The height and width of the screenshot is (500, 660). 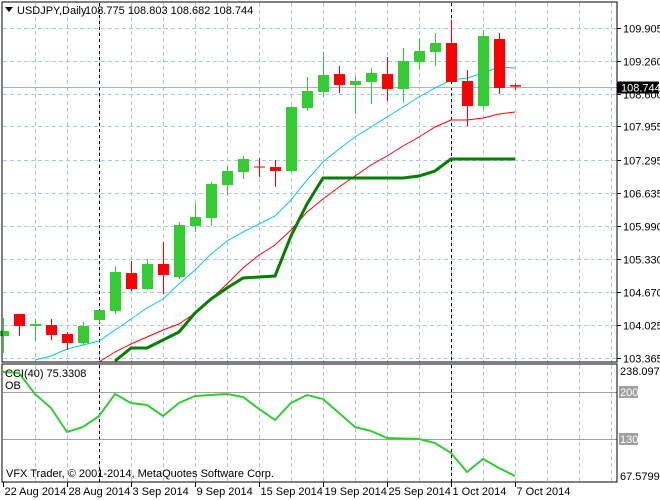 I want to click on date-tick-label: 1 Oct 2014, so click(x=480, y=492).